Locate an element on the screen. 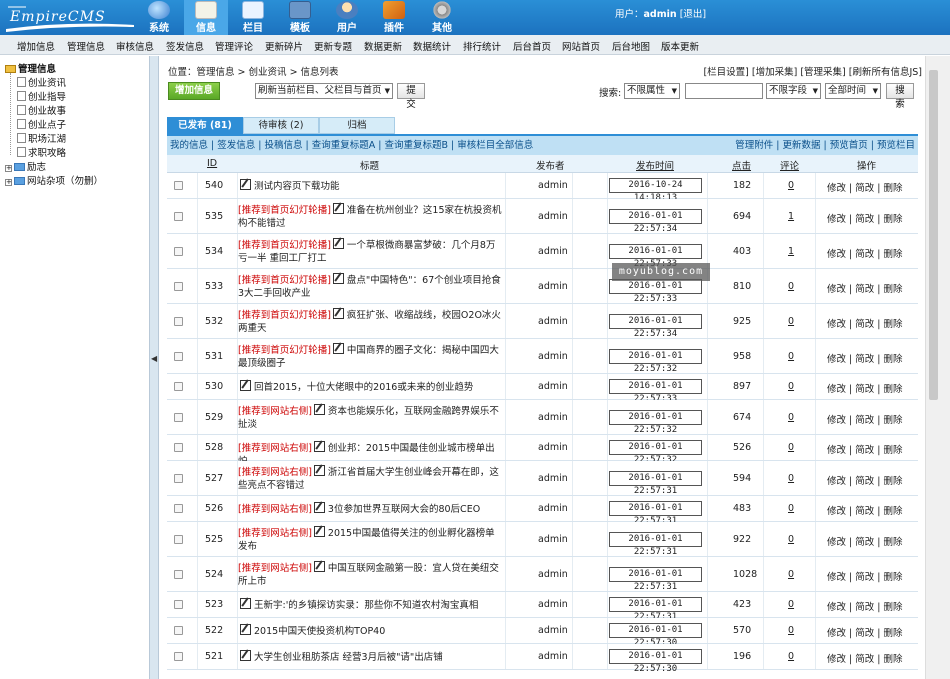  tree-item: 创业故事 is located at coordinates (41, 110).